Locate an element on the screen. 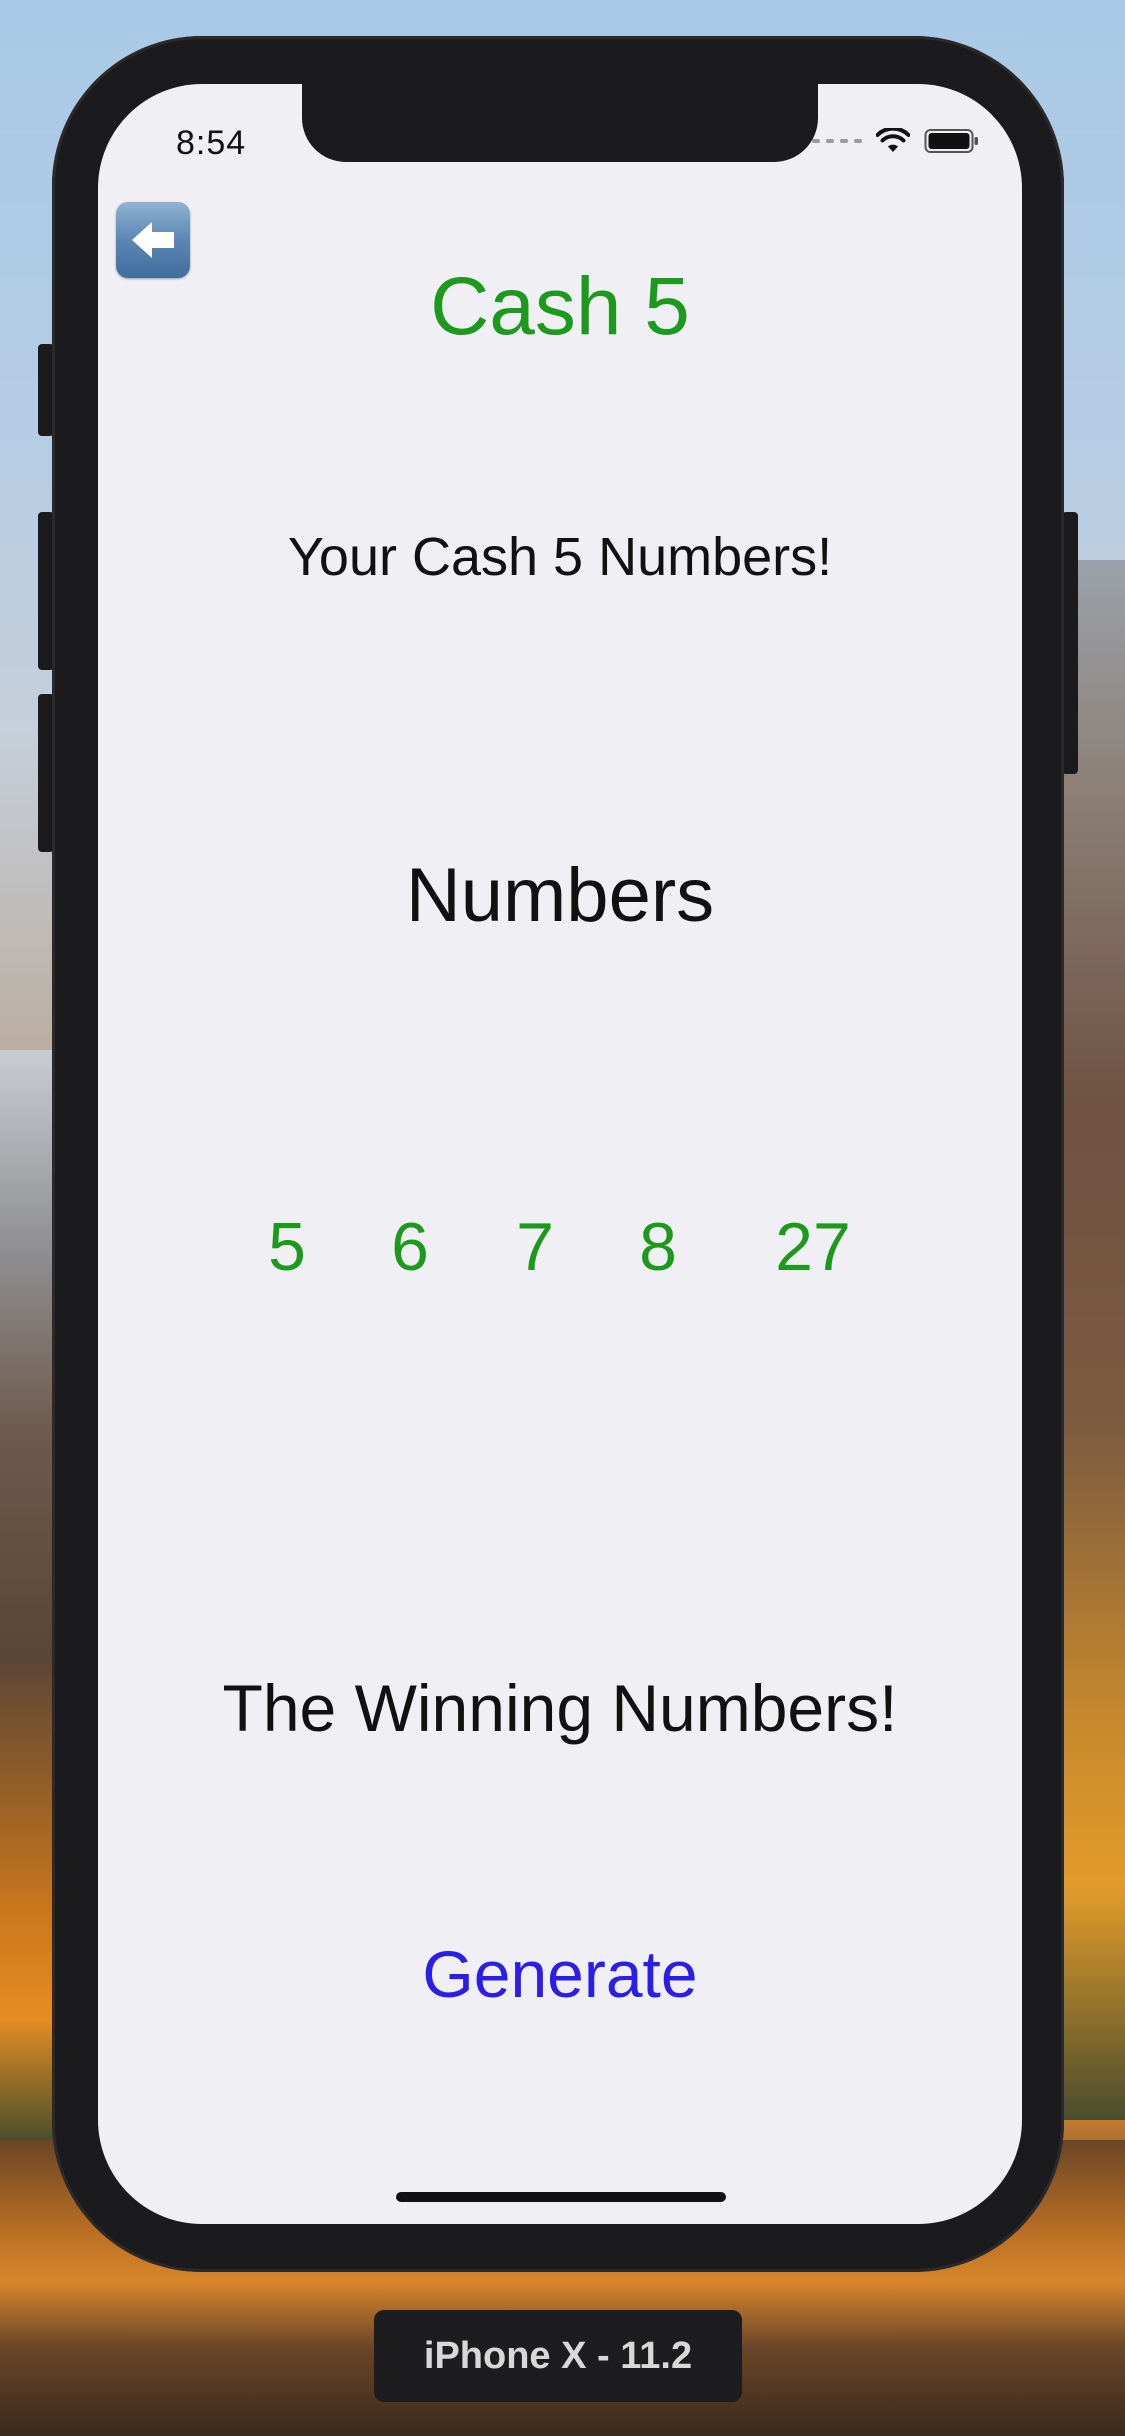  winning-numbers-label: The Winning Numbers! is located at coordinates (560, 1708).